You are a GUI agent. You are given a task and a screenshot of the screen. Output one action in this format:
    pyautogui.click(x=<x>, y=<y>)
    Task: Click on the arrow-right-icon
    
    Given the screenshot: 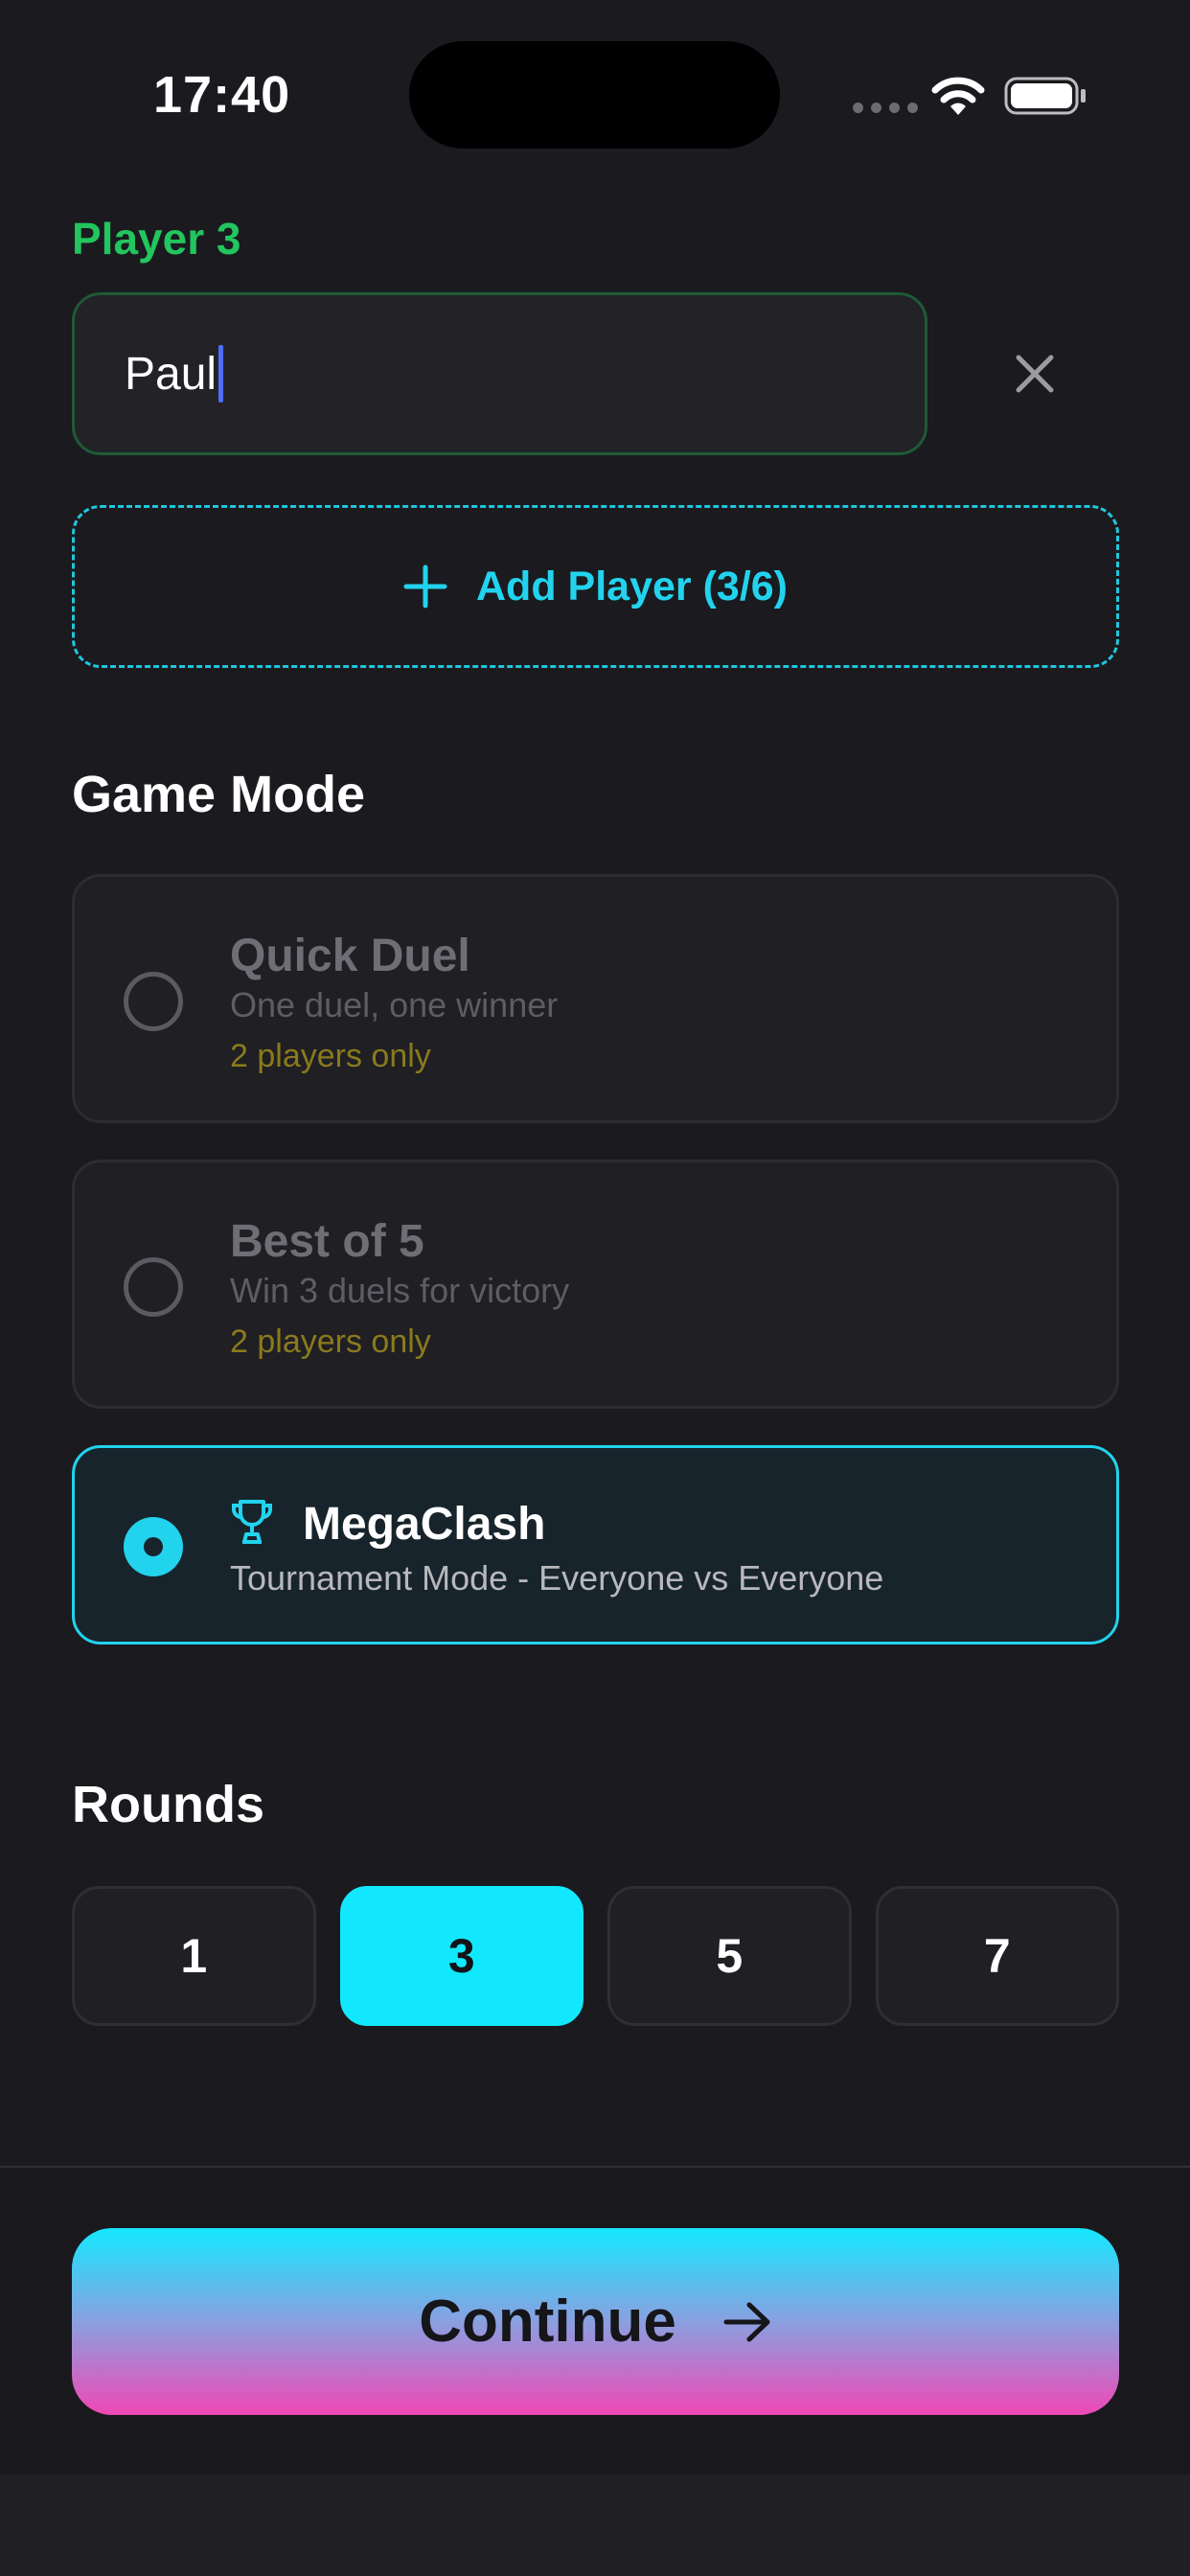 What is the action you would take?
    pyautogui.click(x=747, y=2321)
    